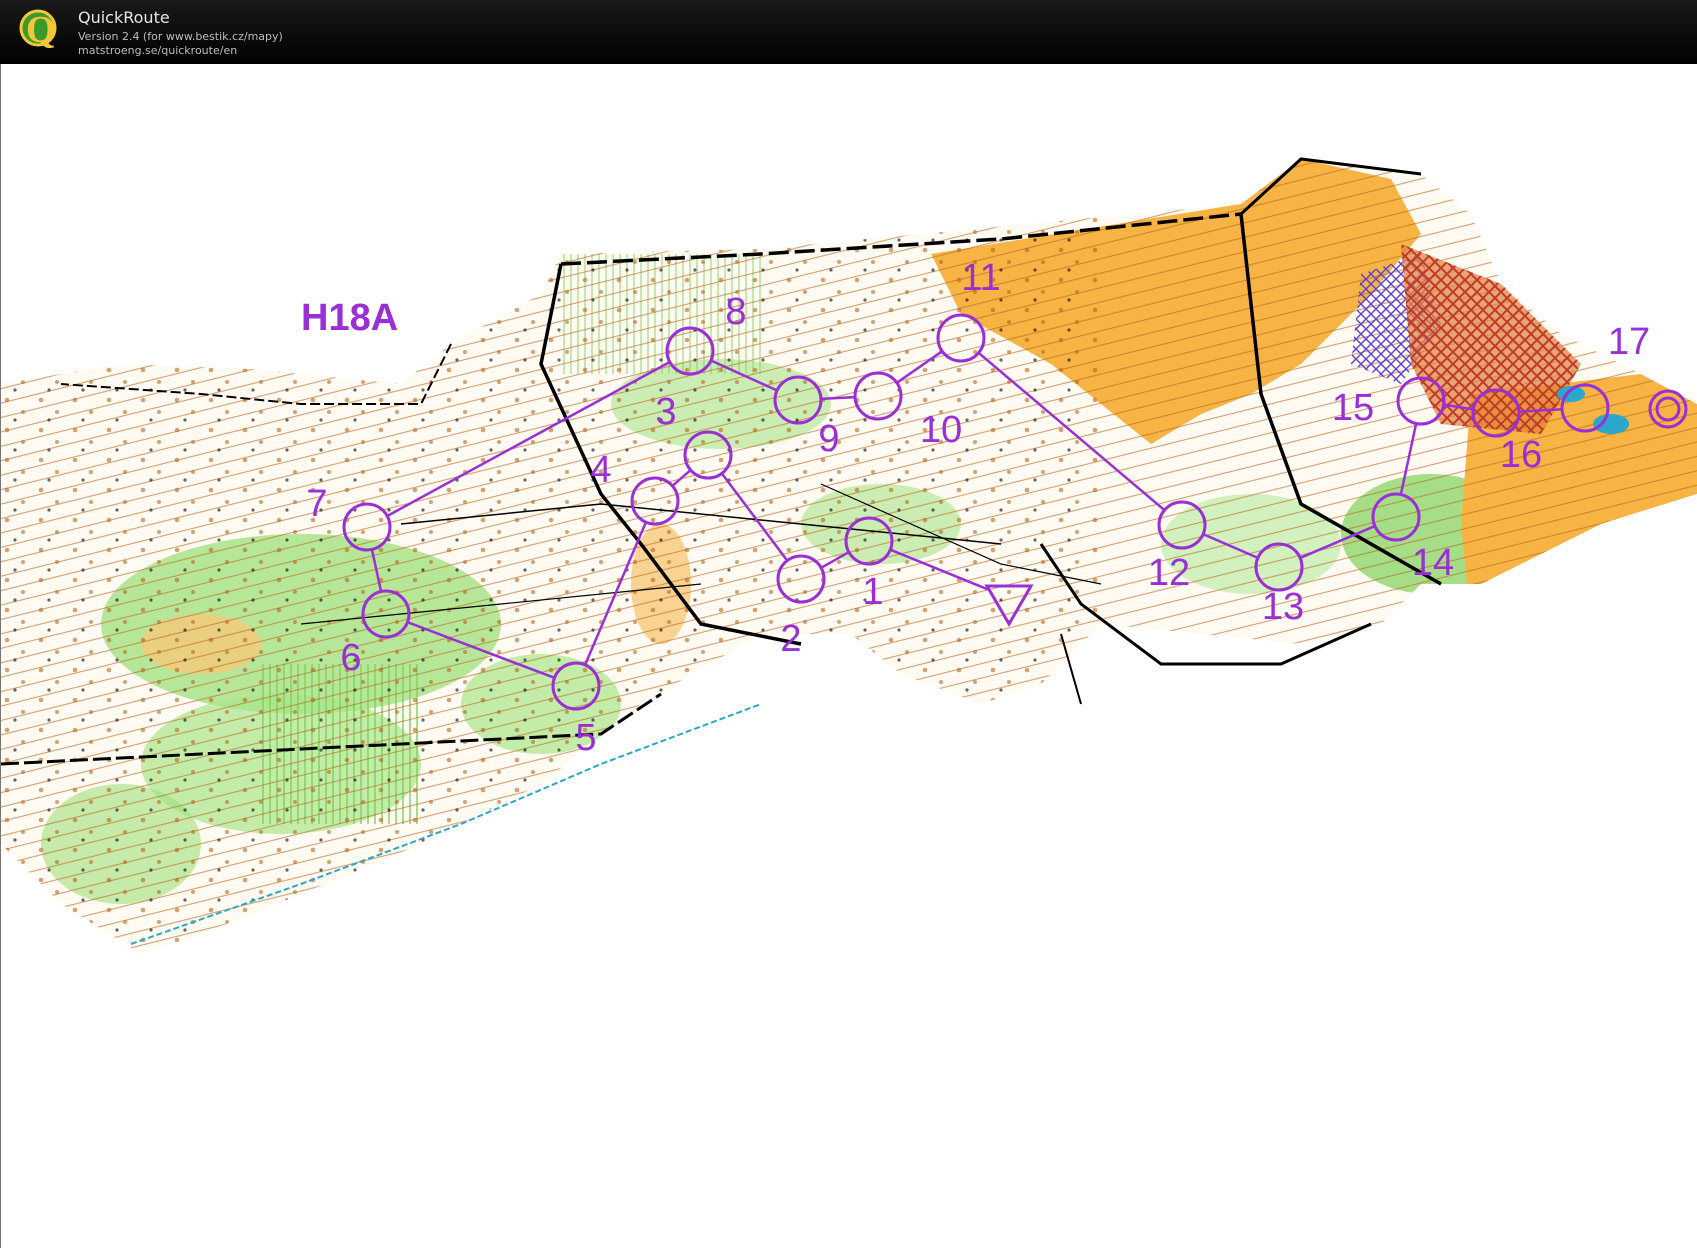 This screenshot has height=1248, width=1697. I want to click on control-number-15: 15, so click(1353, 408).